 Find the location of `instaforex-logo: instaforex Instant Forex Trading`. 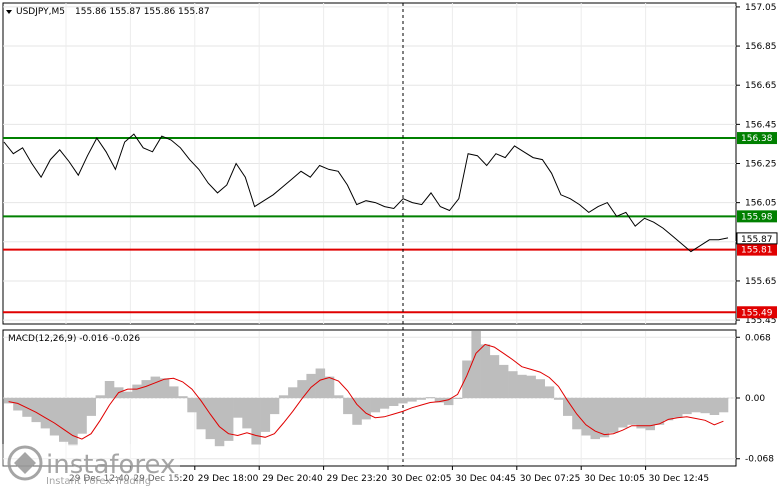

instaforex-logo: instaforex Instant Forex Trading is located at coordinates (90, 466).